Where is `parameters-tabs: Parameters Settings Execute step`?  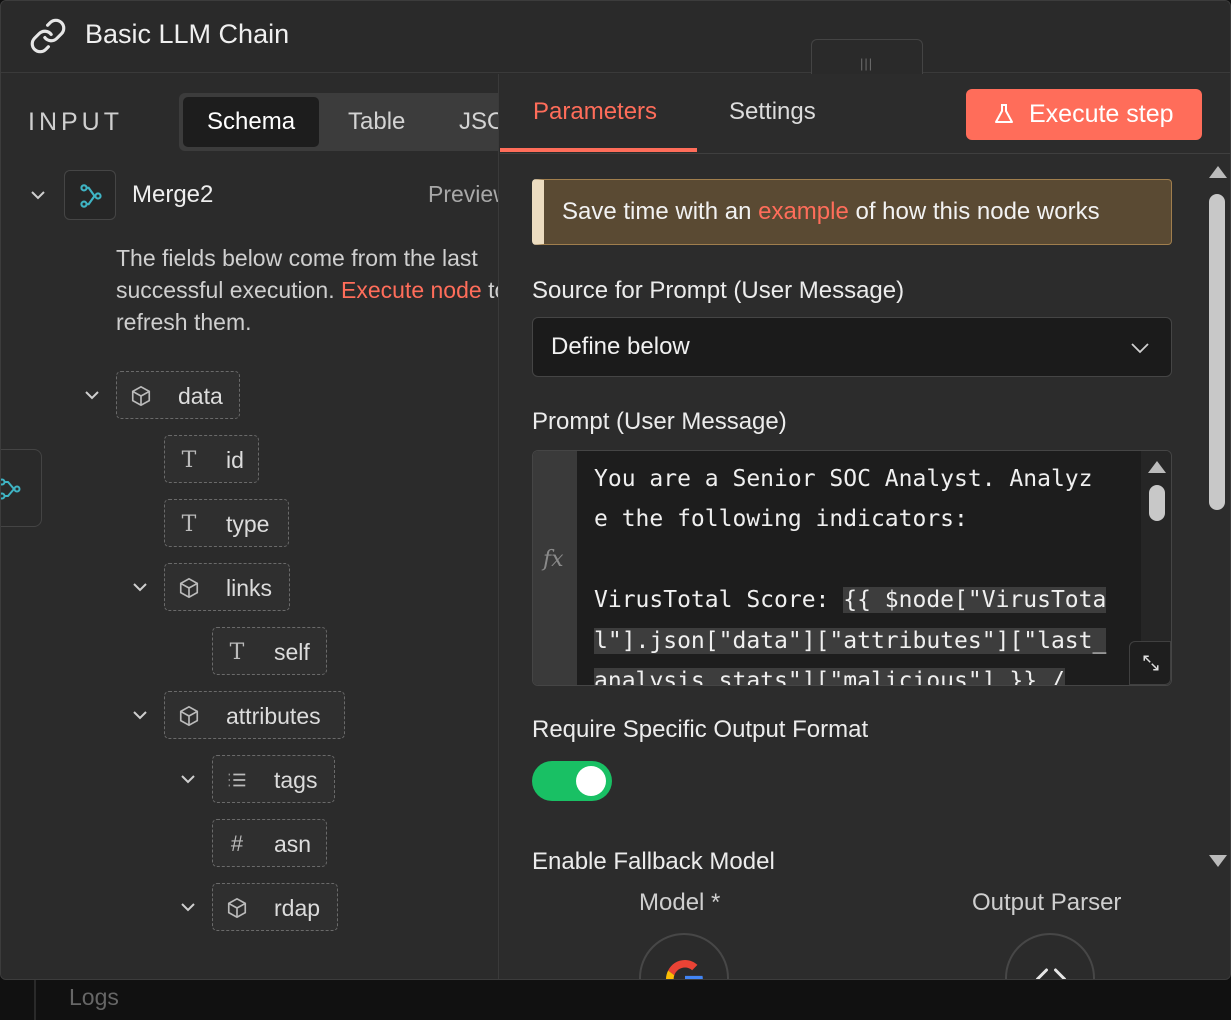
parameters-tabs: Parameters Settings Execute step is located at coordinates (865, 114).